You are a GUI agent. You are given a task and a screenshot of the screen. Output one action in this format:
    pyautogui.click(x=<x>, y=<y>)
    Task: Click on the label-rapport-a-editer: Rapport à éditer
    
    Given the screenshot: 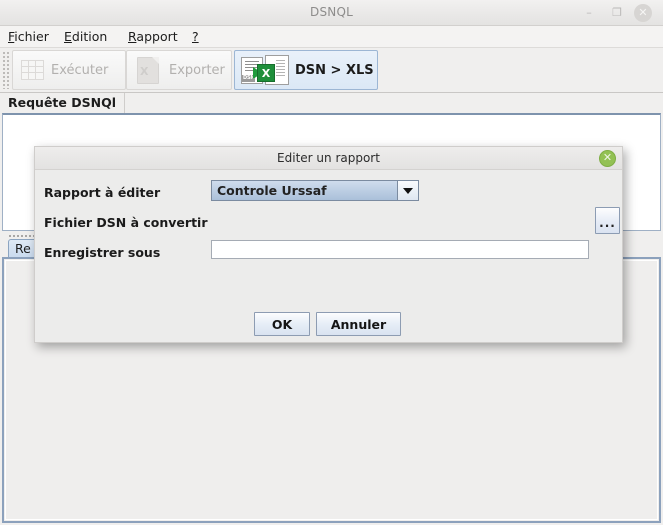 What is the action you would take?
    pyautogui.click(x=102, y=192)
    